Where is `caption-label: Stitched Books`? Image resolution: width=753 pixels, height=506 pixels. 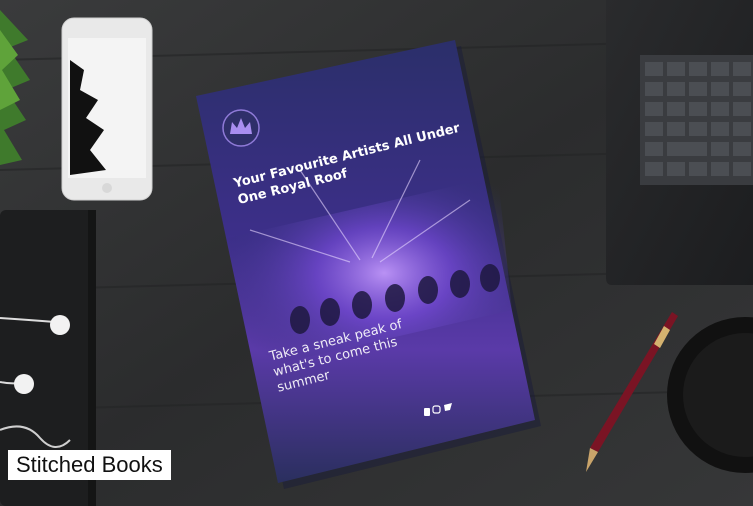 caption-label: Stitched Books is located at coordinates (89, 465).